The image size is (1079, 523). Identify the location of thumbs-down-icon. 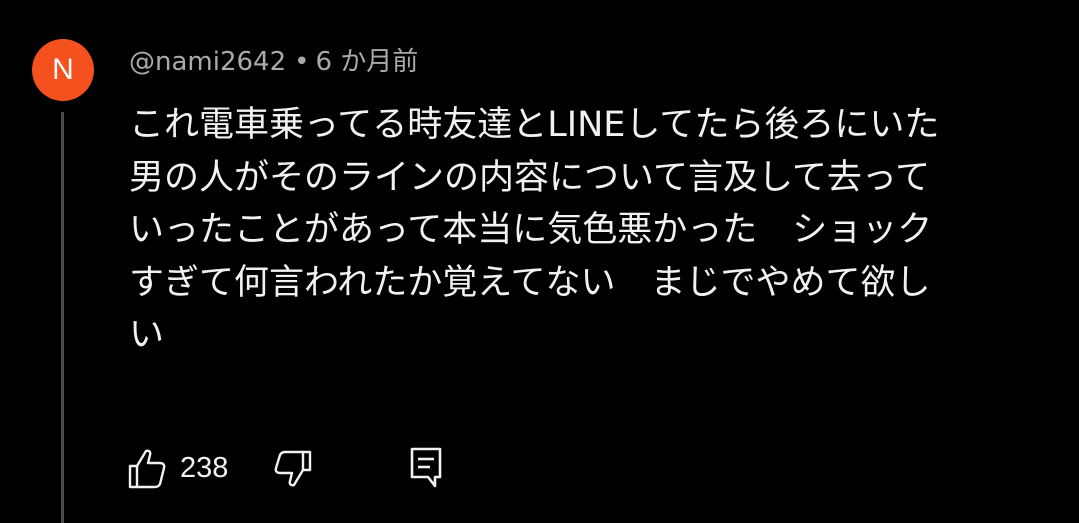
(293, 468).